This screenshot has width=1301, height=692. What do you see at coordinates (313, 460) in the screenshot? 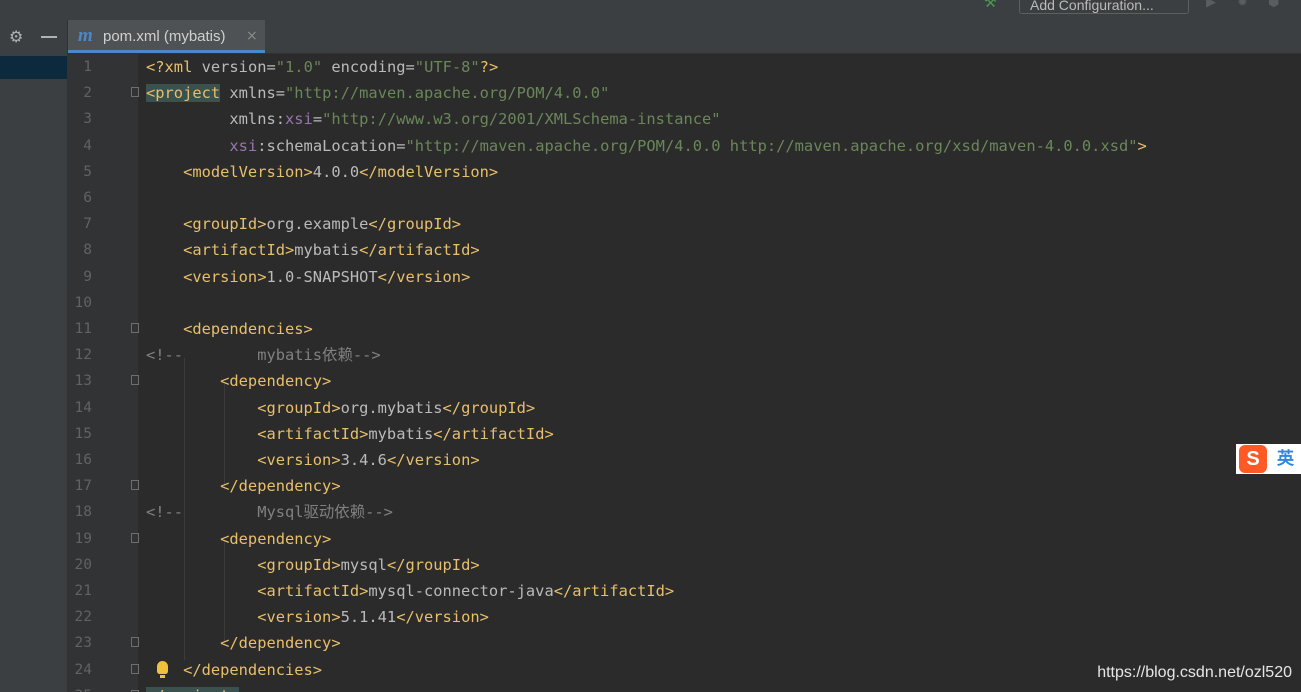
I see `line-text: <version>3.4.6</version>` at bounding box center [313, 460].